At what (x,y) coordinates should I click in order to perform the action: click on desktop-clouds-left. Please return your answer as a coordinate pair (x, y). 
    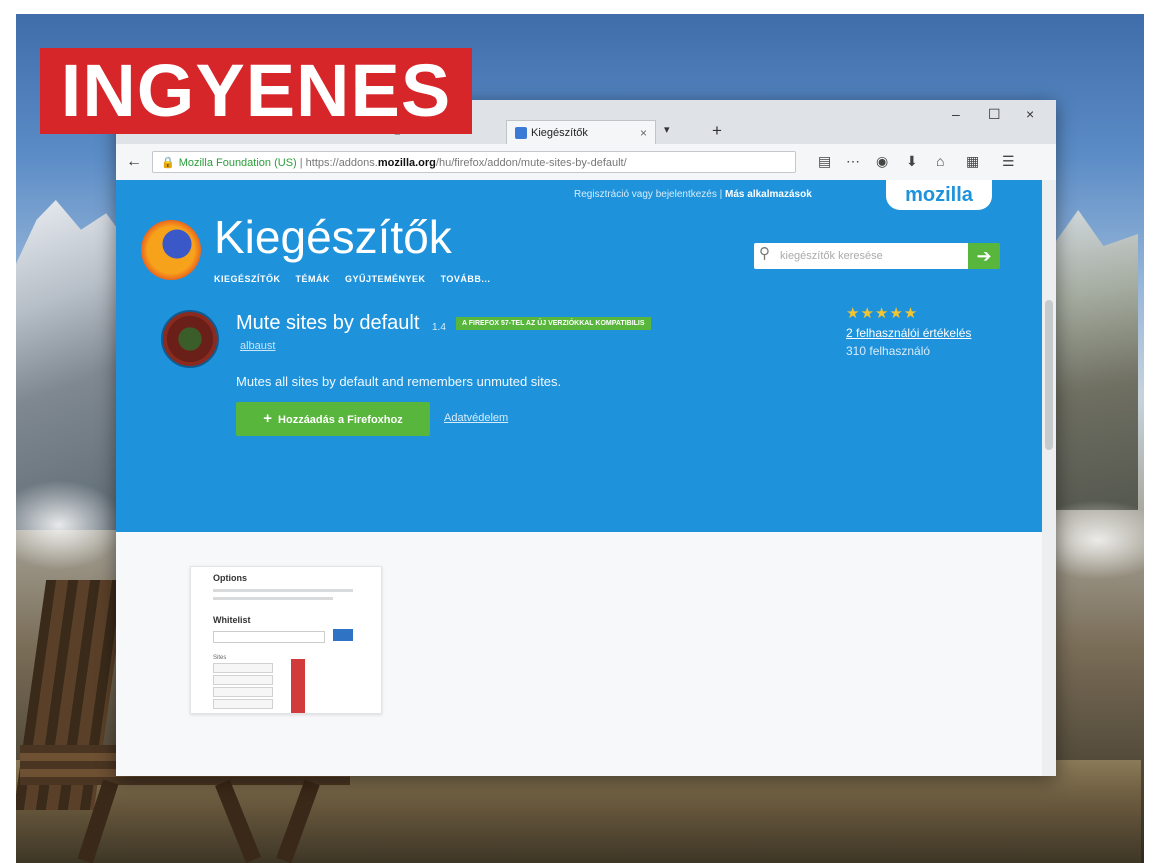
    Looking at the image, I should click on (70, 525).